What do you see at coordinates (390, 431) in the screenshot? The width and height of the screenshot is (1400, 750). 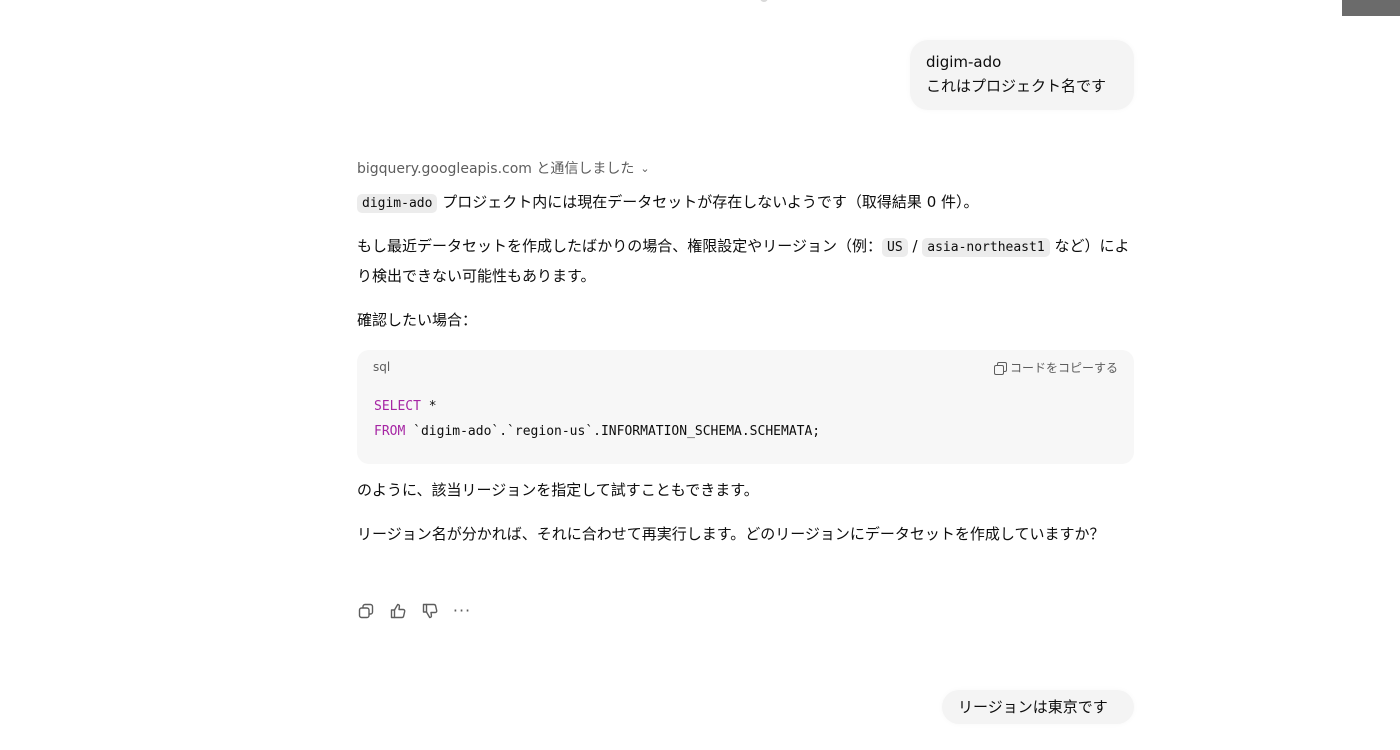 I see `sql-keyword: FROM` at bounding box center [390, 431].